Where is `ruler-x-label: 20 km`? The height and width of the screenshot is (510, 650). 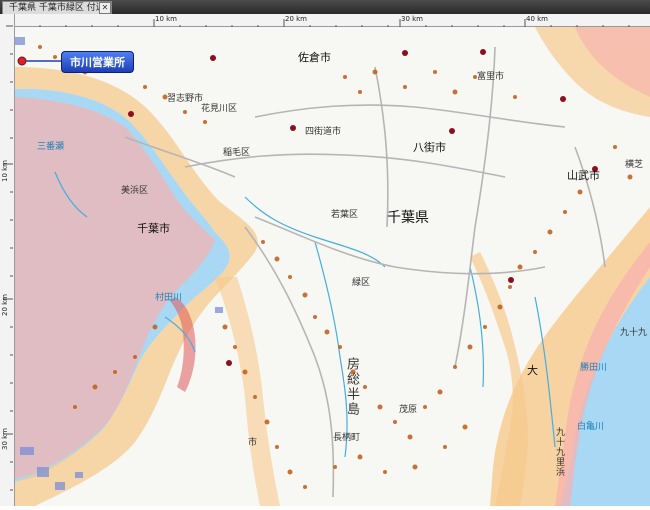 ruler-x-label: 20 km is located at coordinates (296, 19).